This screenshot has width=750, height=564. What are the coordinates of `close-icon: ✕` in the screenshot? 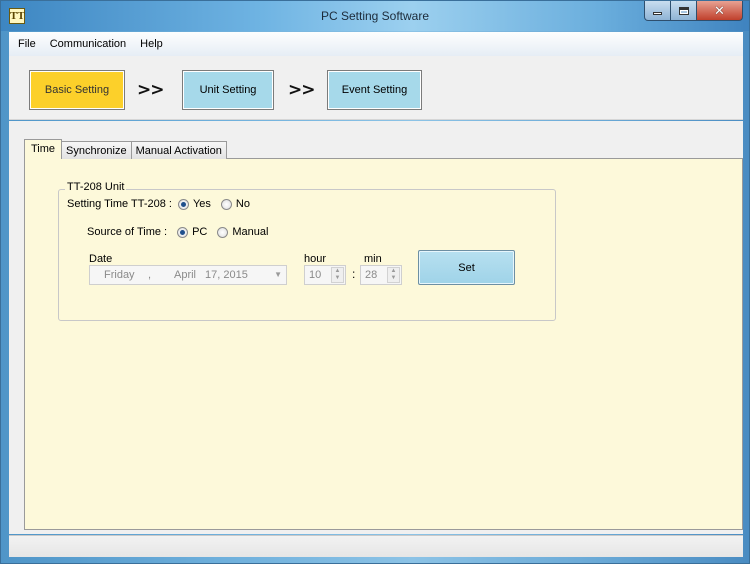 It's located at (719, 10).